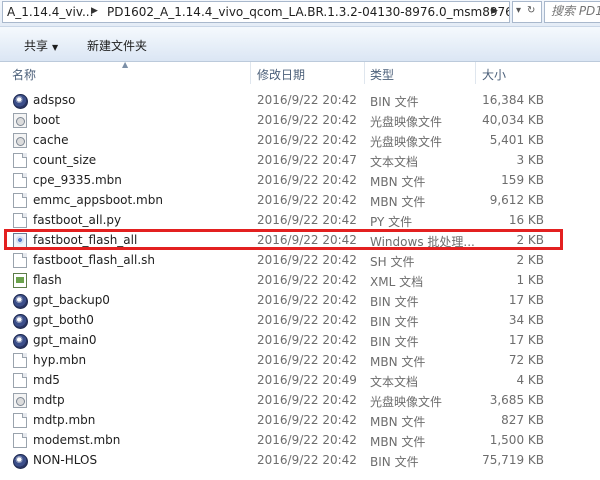 This screenshot has width=600, height=480. I want to click on column-name: 名称, so click(24, 74).